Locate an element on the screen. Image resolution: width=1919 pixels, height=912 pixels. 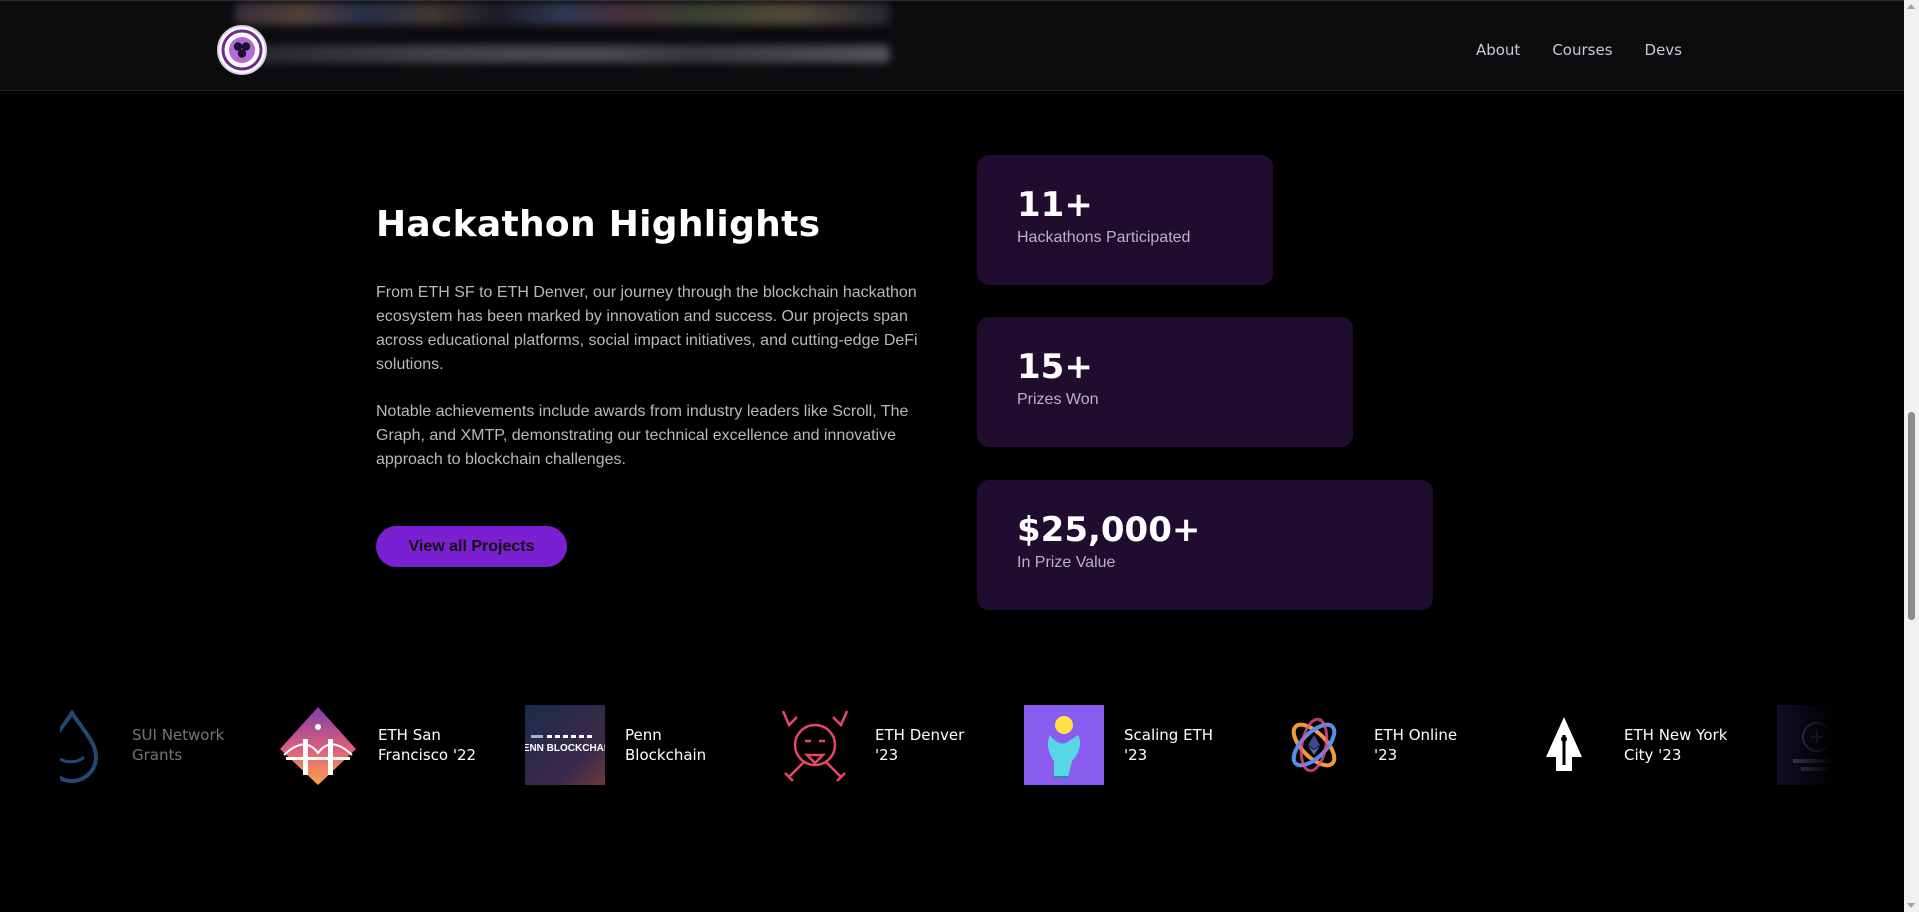
carousel-item-sui: SUI Network Grants is located at coordinates (151, 745).